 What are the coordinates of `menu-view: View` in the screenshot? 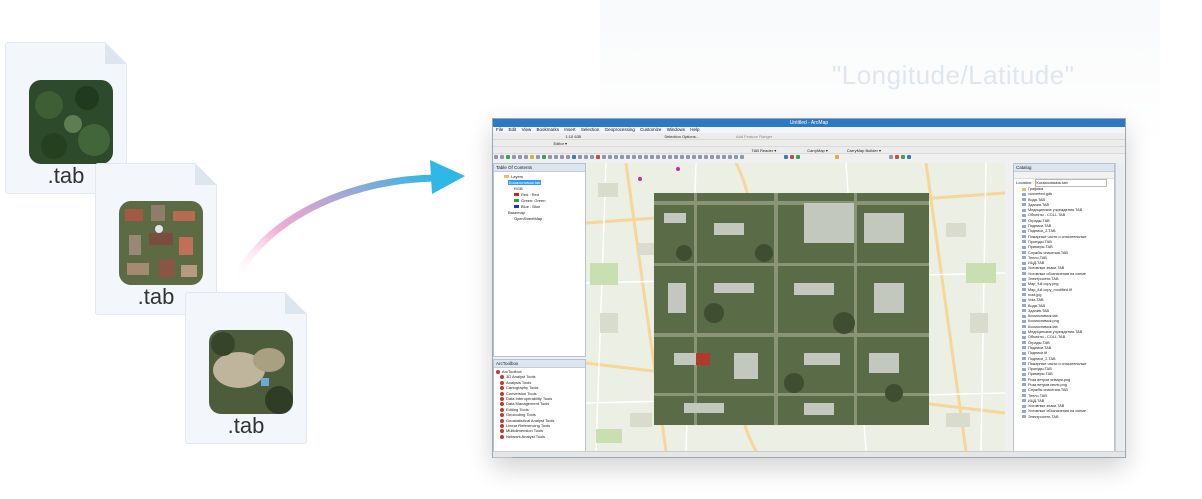 It's located at (527, 129).